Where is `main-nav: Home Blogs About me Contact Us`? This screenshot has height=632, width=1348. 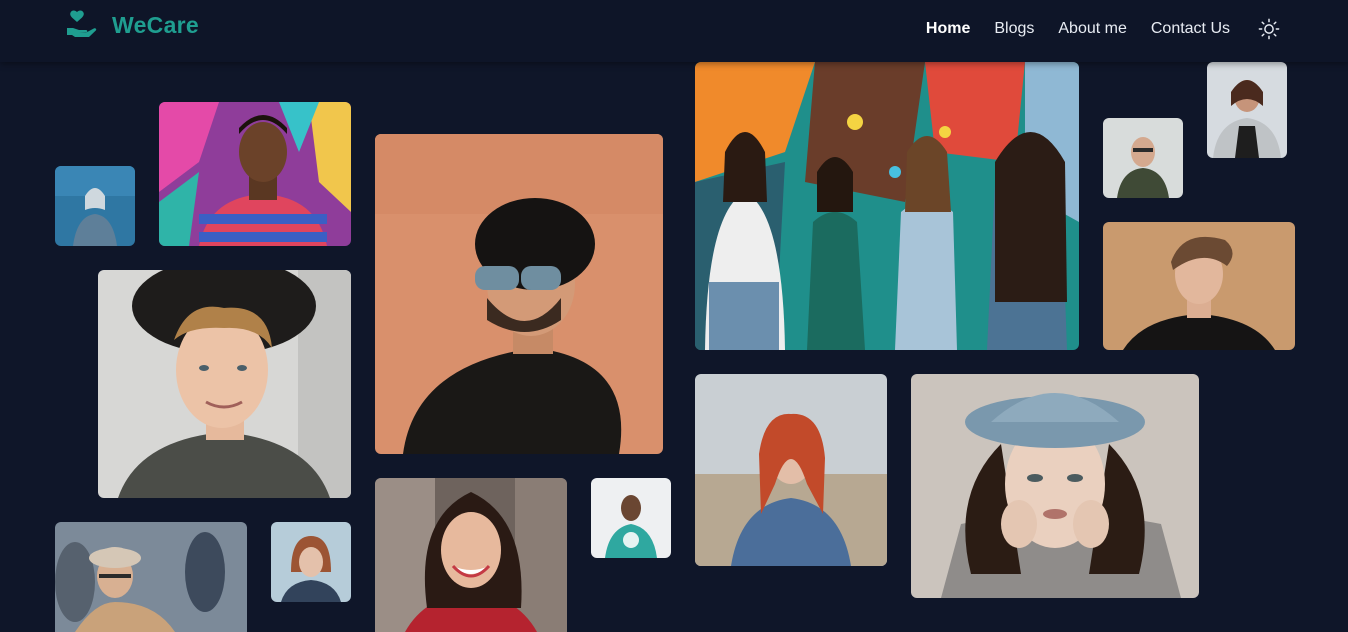 main-nav: Home Blogs About me Contact Us is located at coordinates (1103, 29).